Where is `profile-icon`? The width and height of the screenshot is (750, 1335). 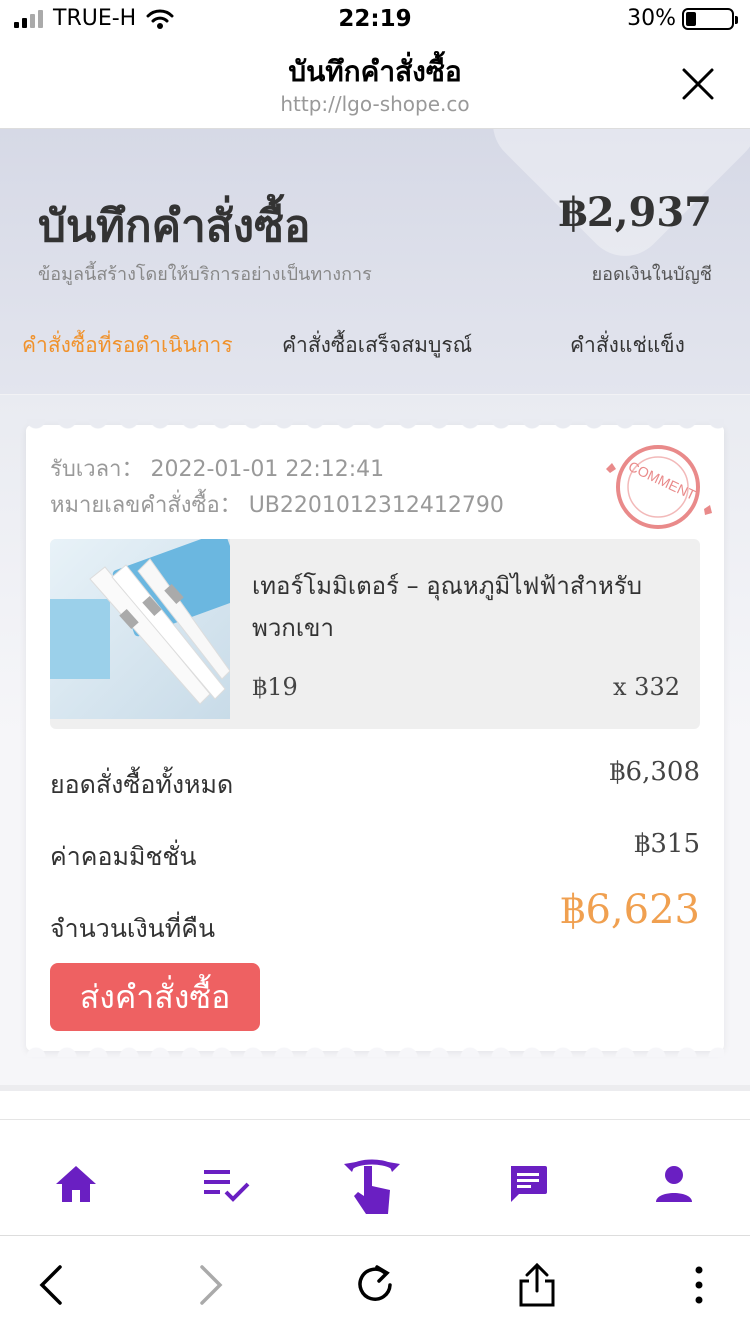 profile-icon is located at coordinates (674, 1184).